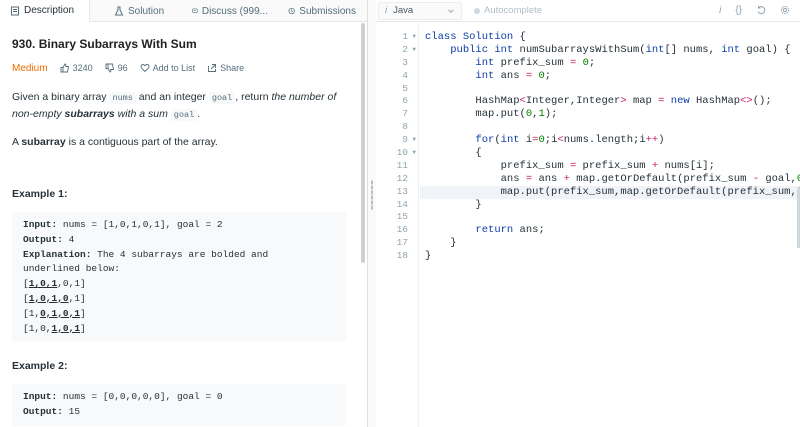  What do you see at coordinates (291, 11) in the screenshot?
I see `history-icon` at bounding box center [291, 11].